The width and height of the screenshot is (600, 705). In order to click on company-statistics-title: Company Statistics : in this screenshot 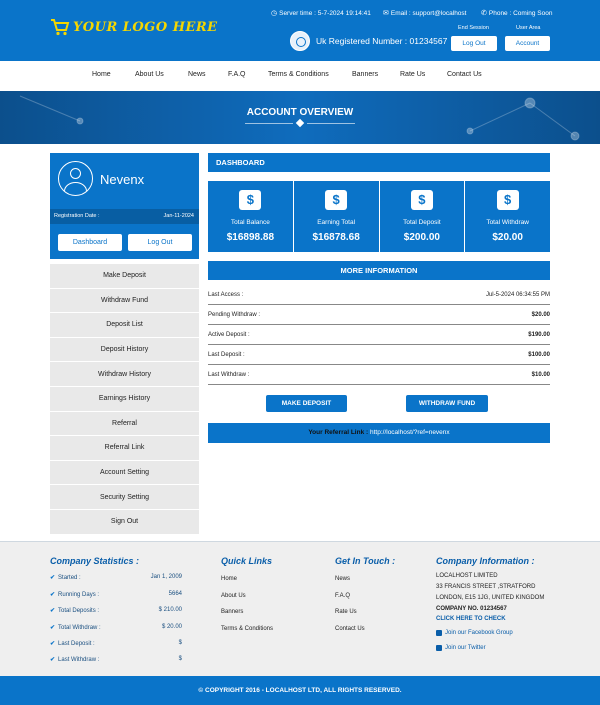, I will do `click(95, 561)`.